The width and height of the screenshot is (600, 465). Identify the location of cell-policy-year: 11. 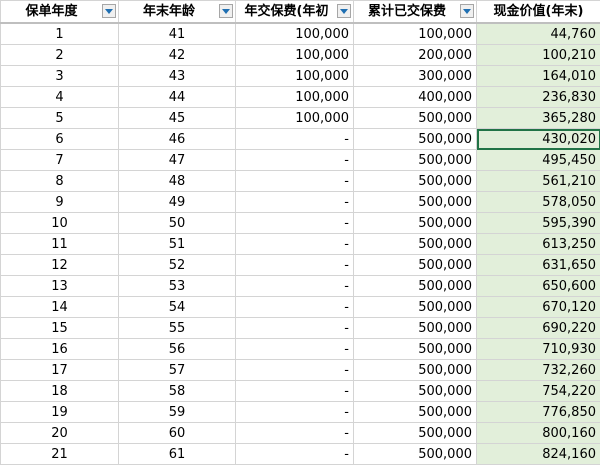
(60, 244).